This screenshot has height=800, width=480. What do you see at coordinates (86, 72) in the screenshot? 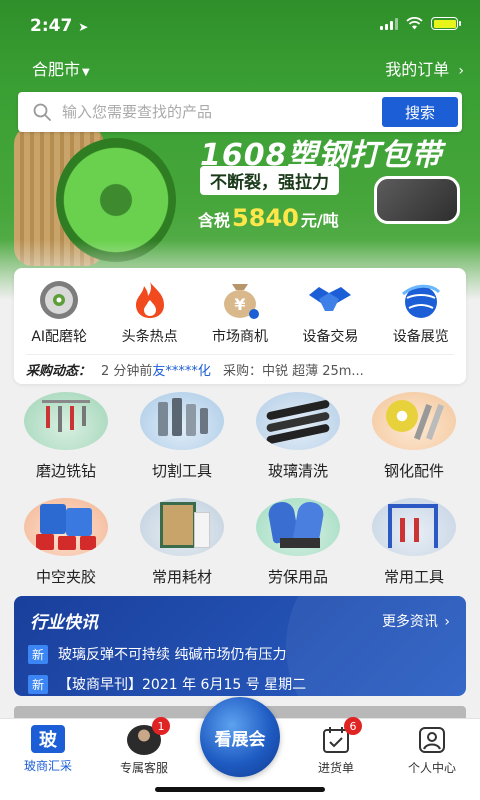
I see `caret-down-icon: ▼` at bounding box center [86, 72].